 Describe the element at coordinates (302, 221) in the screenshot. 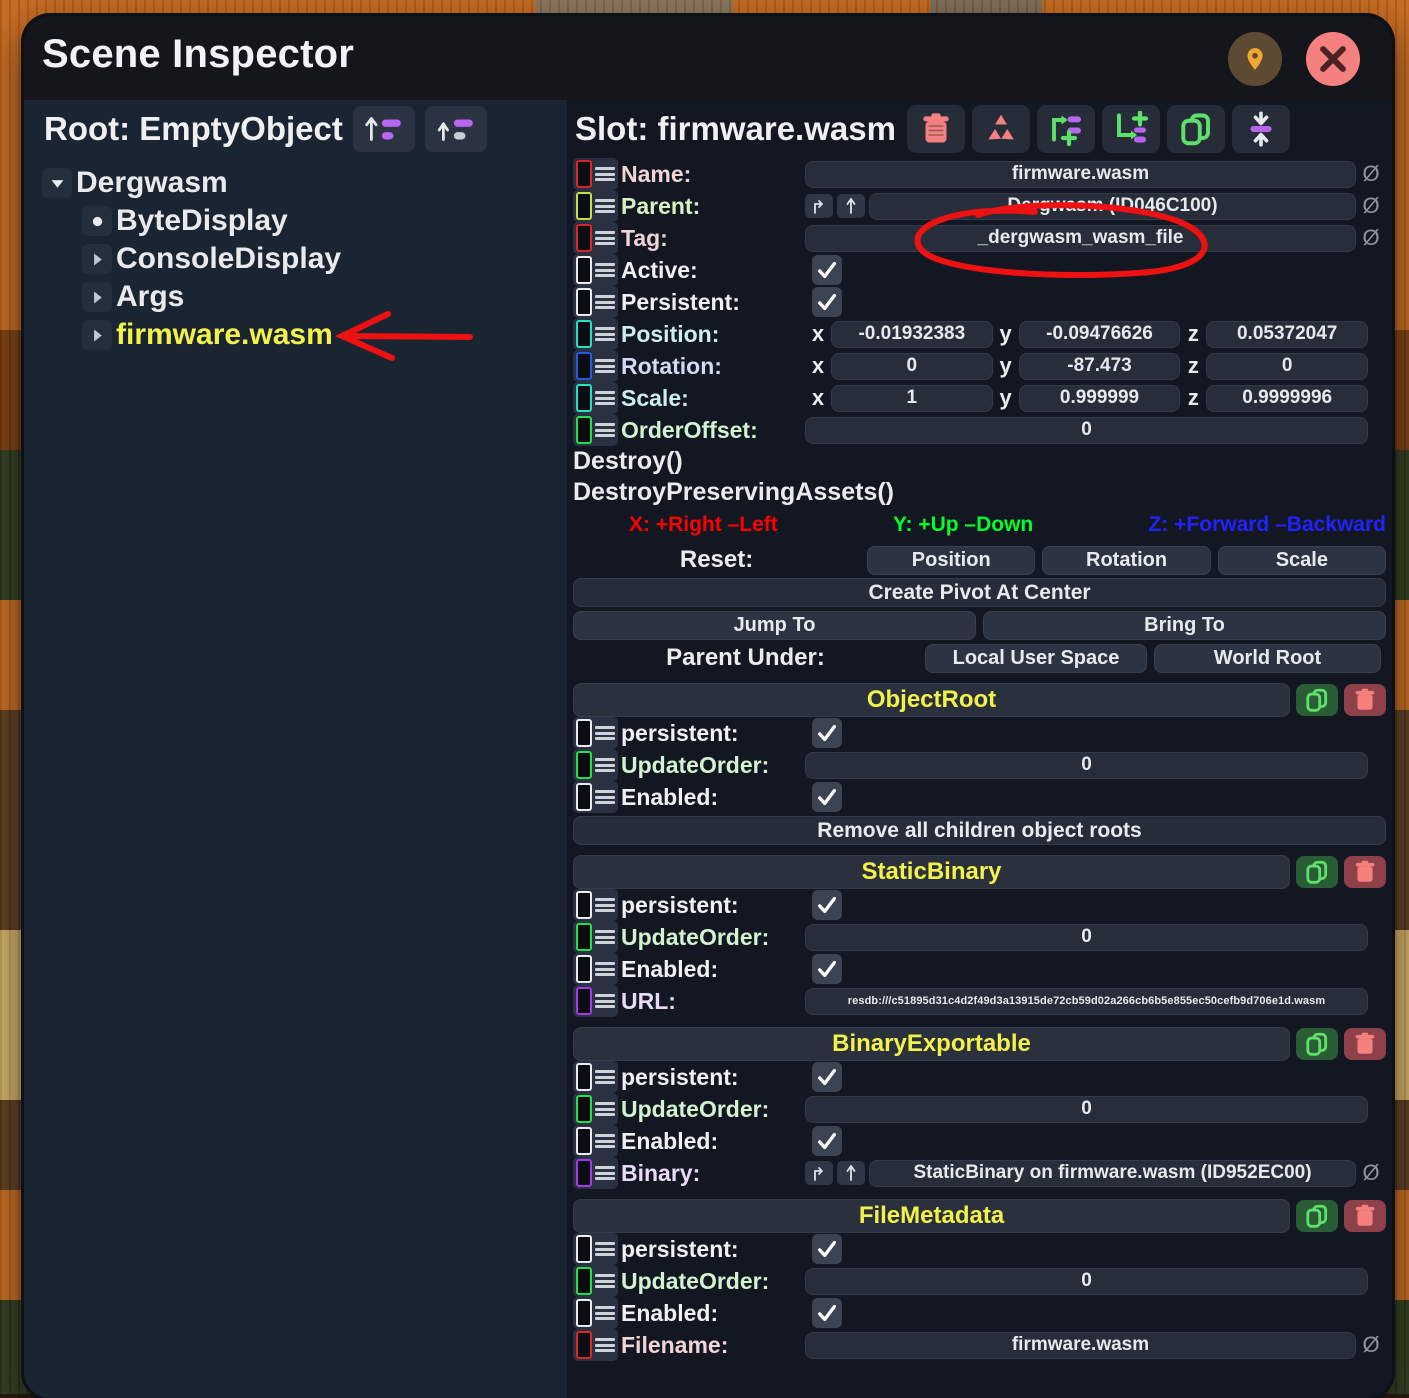

I see `tree-item-bytedisplay: ByteDisplay` at that location.